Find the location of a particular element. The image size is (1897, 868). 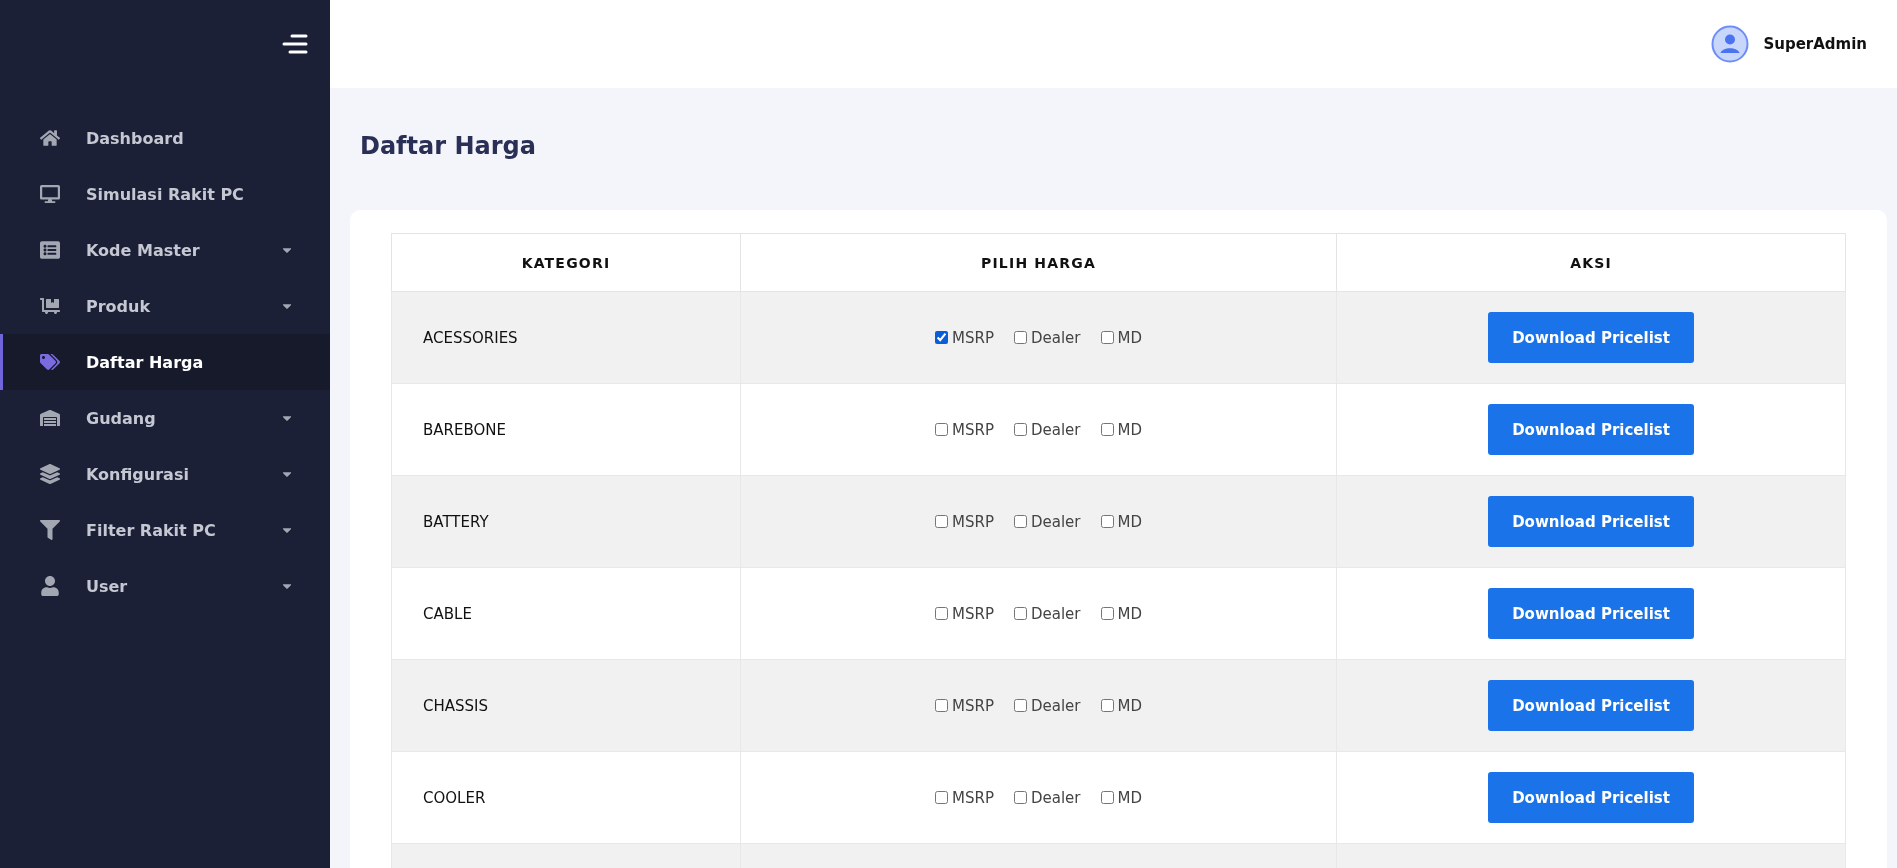

sidebar-item-label: Konfigurasi is located at coordinates (138, 474).